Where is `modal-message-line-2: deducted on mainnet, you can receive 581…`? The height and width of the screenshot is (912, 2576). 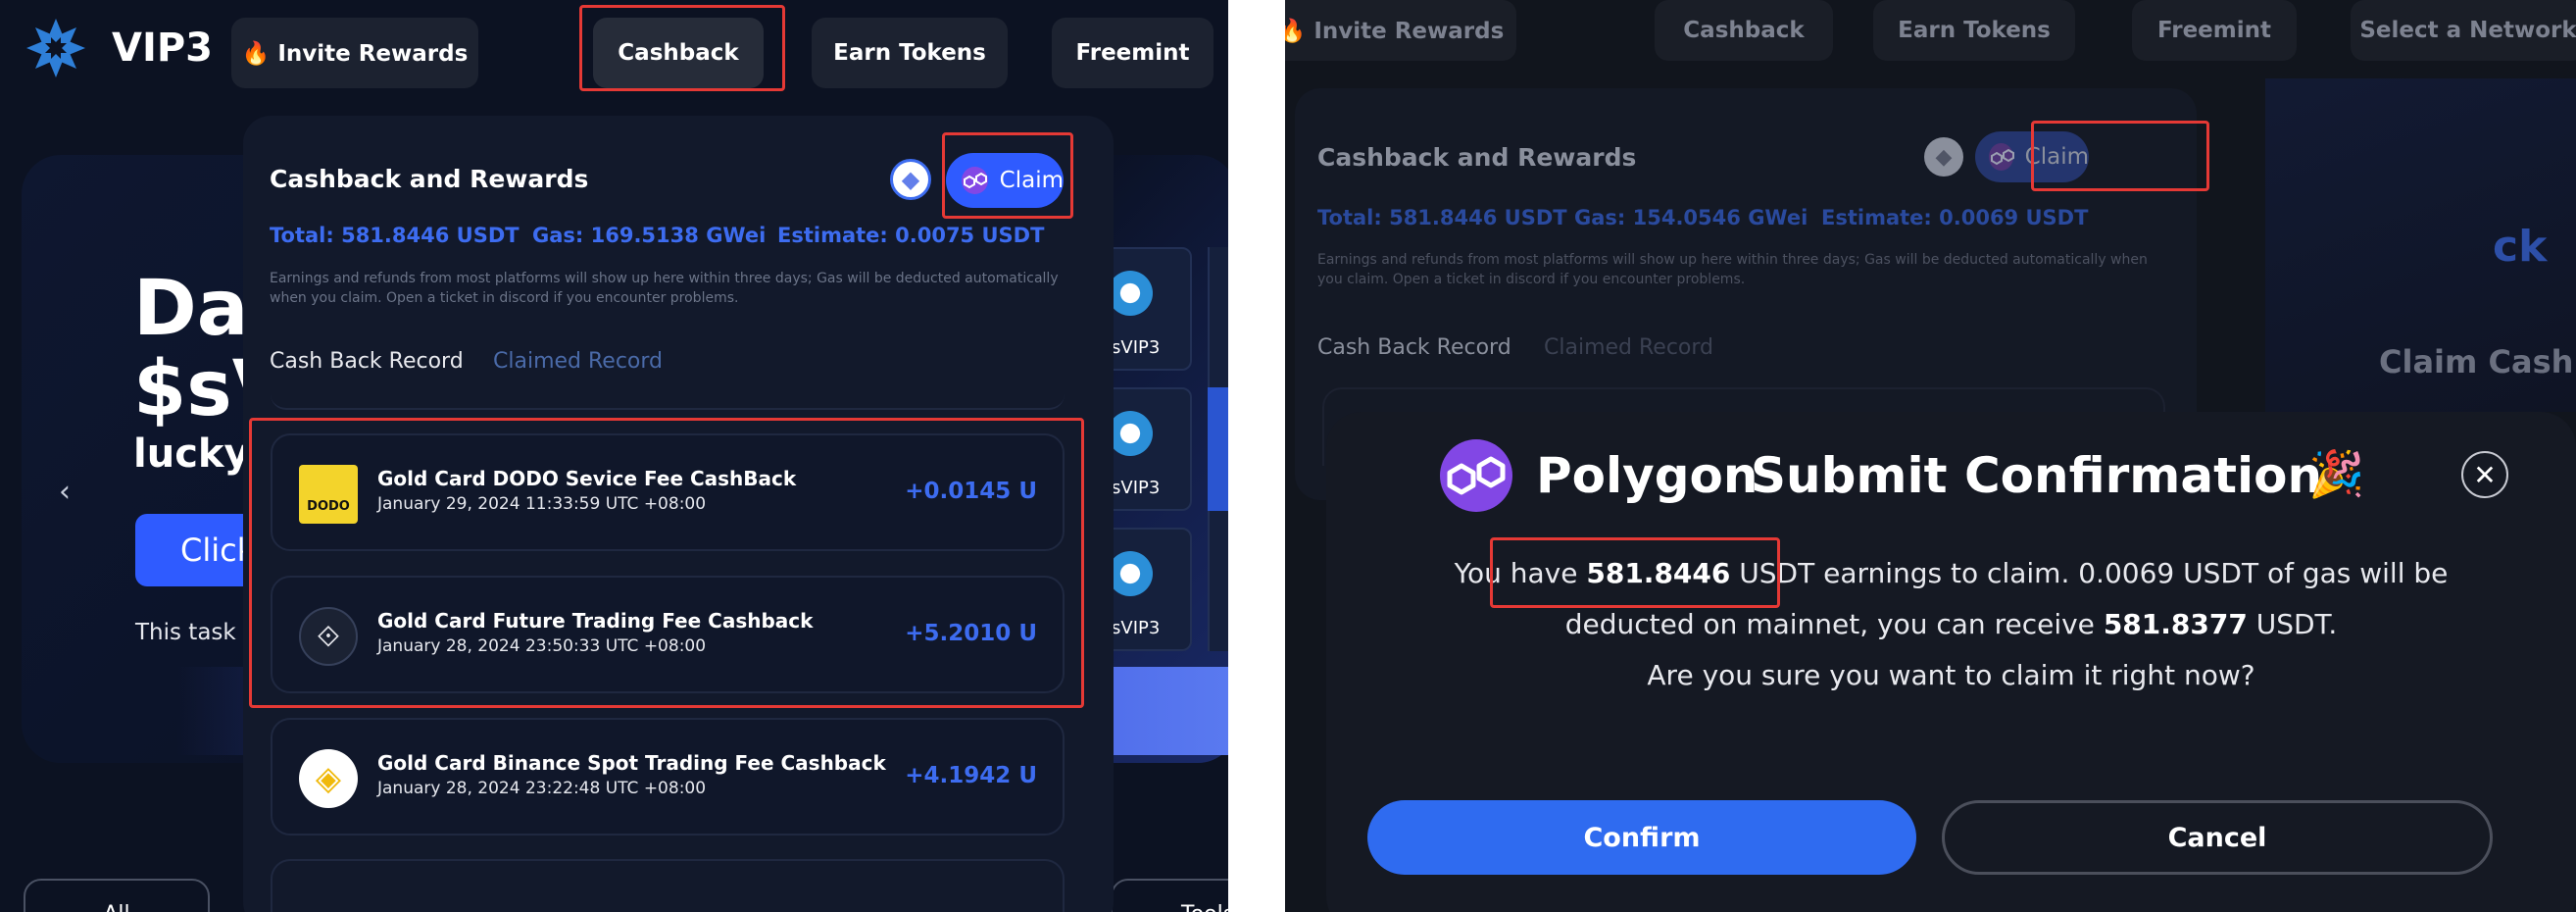
modal-message-line-2: deducted on mainnet, you can receive 581… is located at coordinates (1951, 624).